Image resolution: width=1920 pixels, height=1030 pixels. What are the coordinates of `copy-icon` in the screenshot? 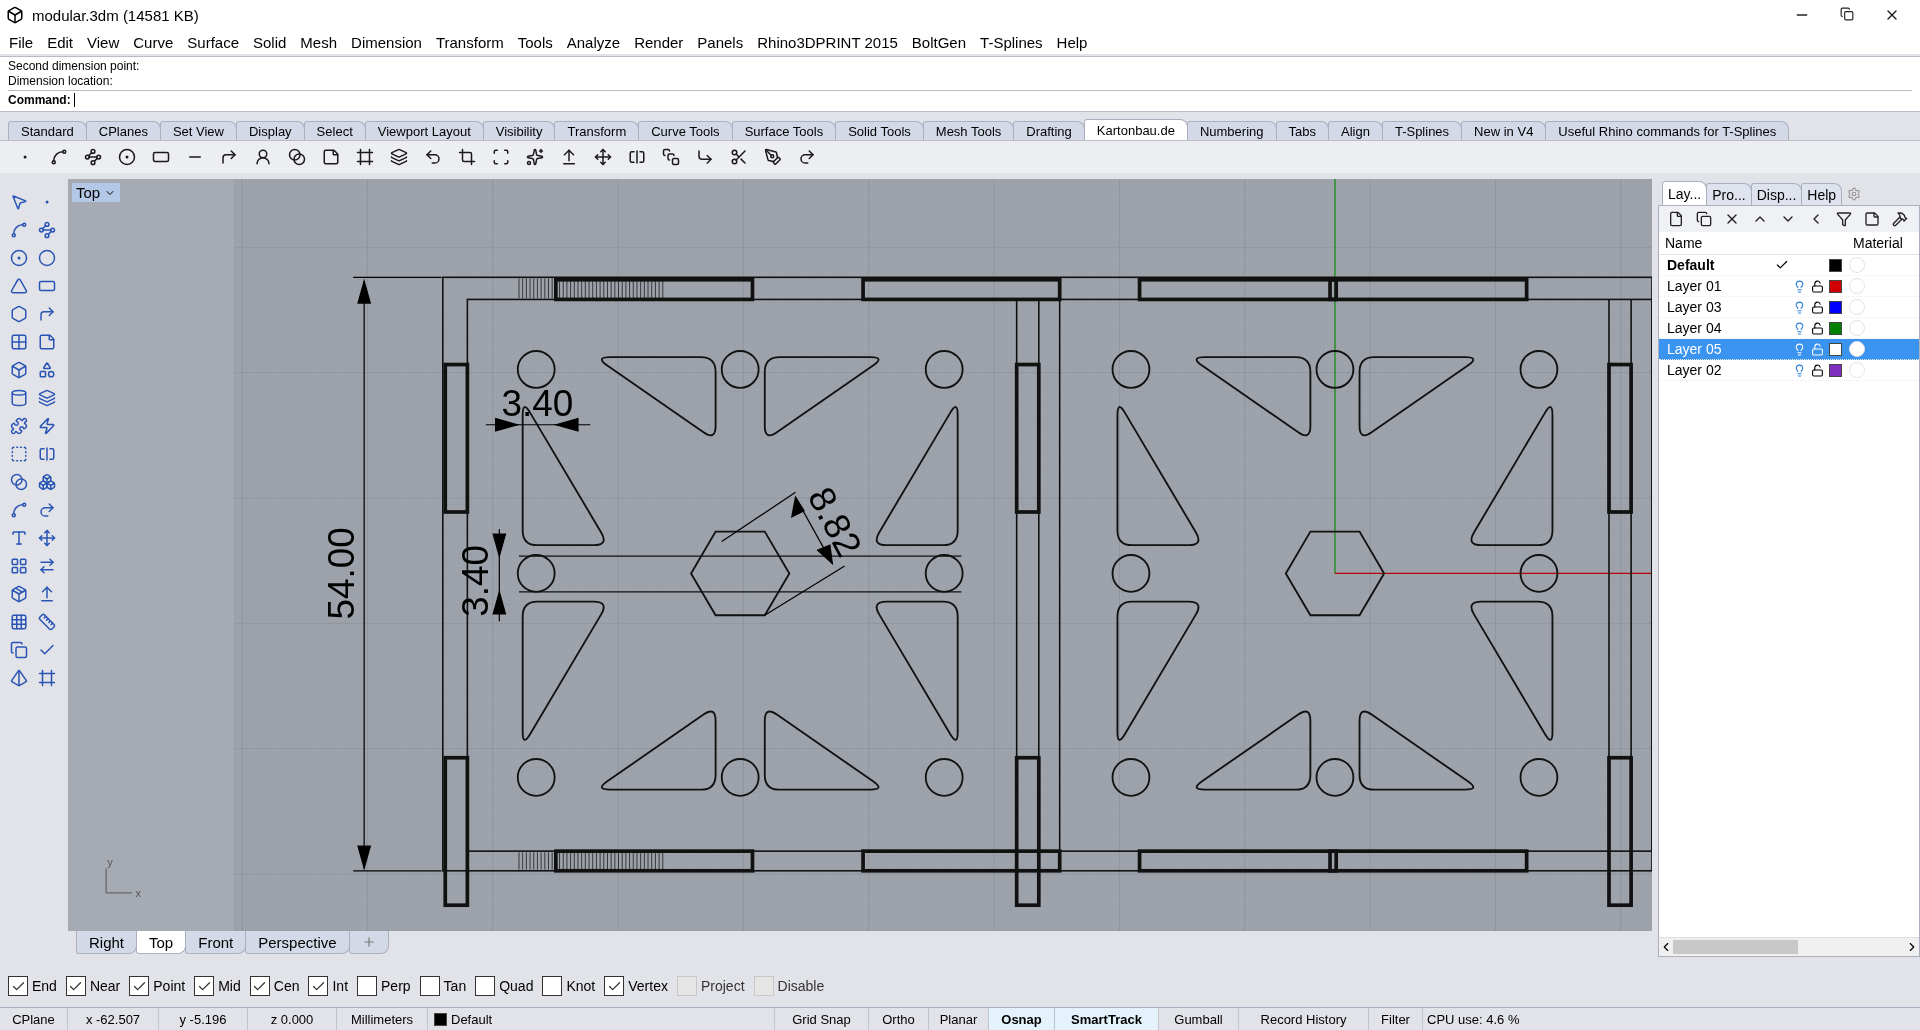 It's located at (1704, 219).